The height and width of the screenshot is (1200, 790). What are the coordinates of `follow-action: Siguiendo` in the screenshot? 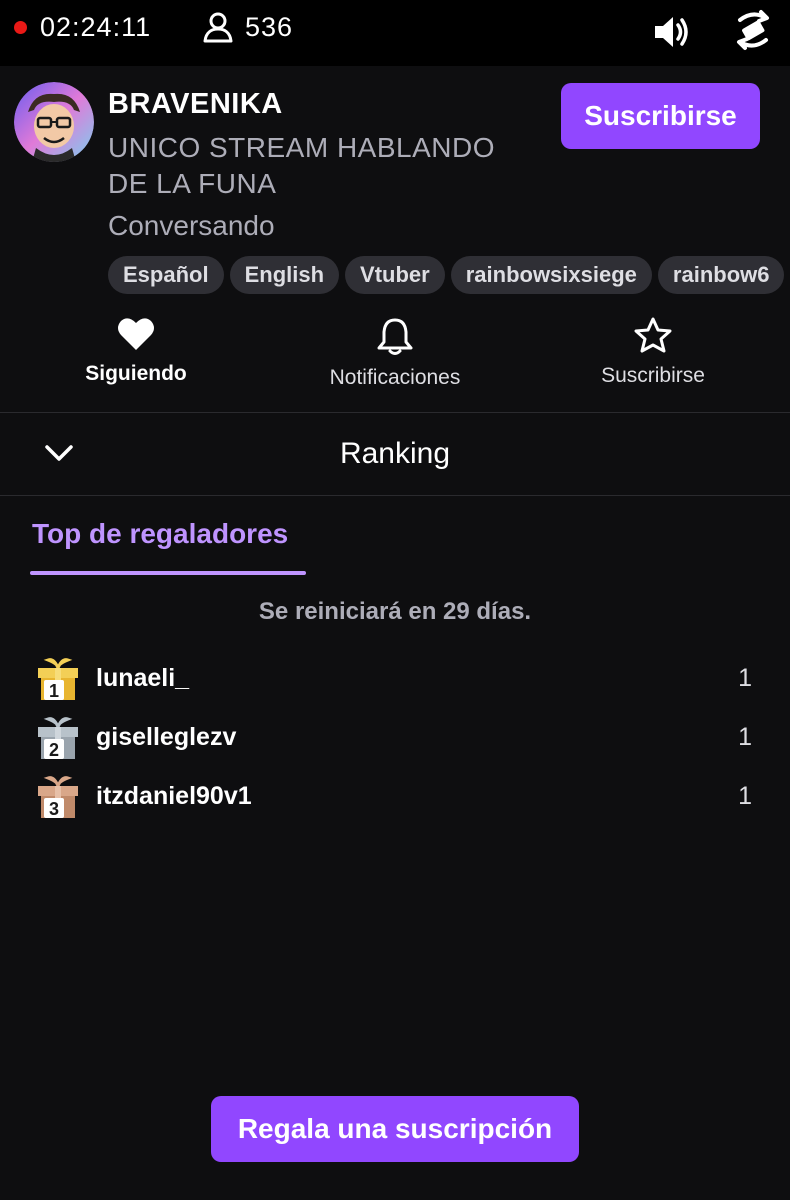 It's located at (136, 351).